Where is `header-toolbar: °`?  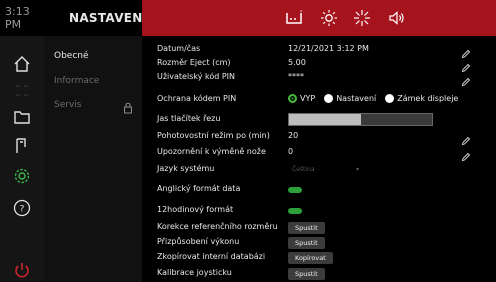
header-toolbar: ° is located at coordinates (319, 18).